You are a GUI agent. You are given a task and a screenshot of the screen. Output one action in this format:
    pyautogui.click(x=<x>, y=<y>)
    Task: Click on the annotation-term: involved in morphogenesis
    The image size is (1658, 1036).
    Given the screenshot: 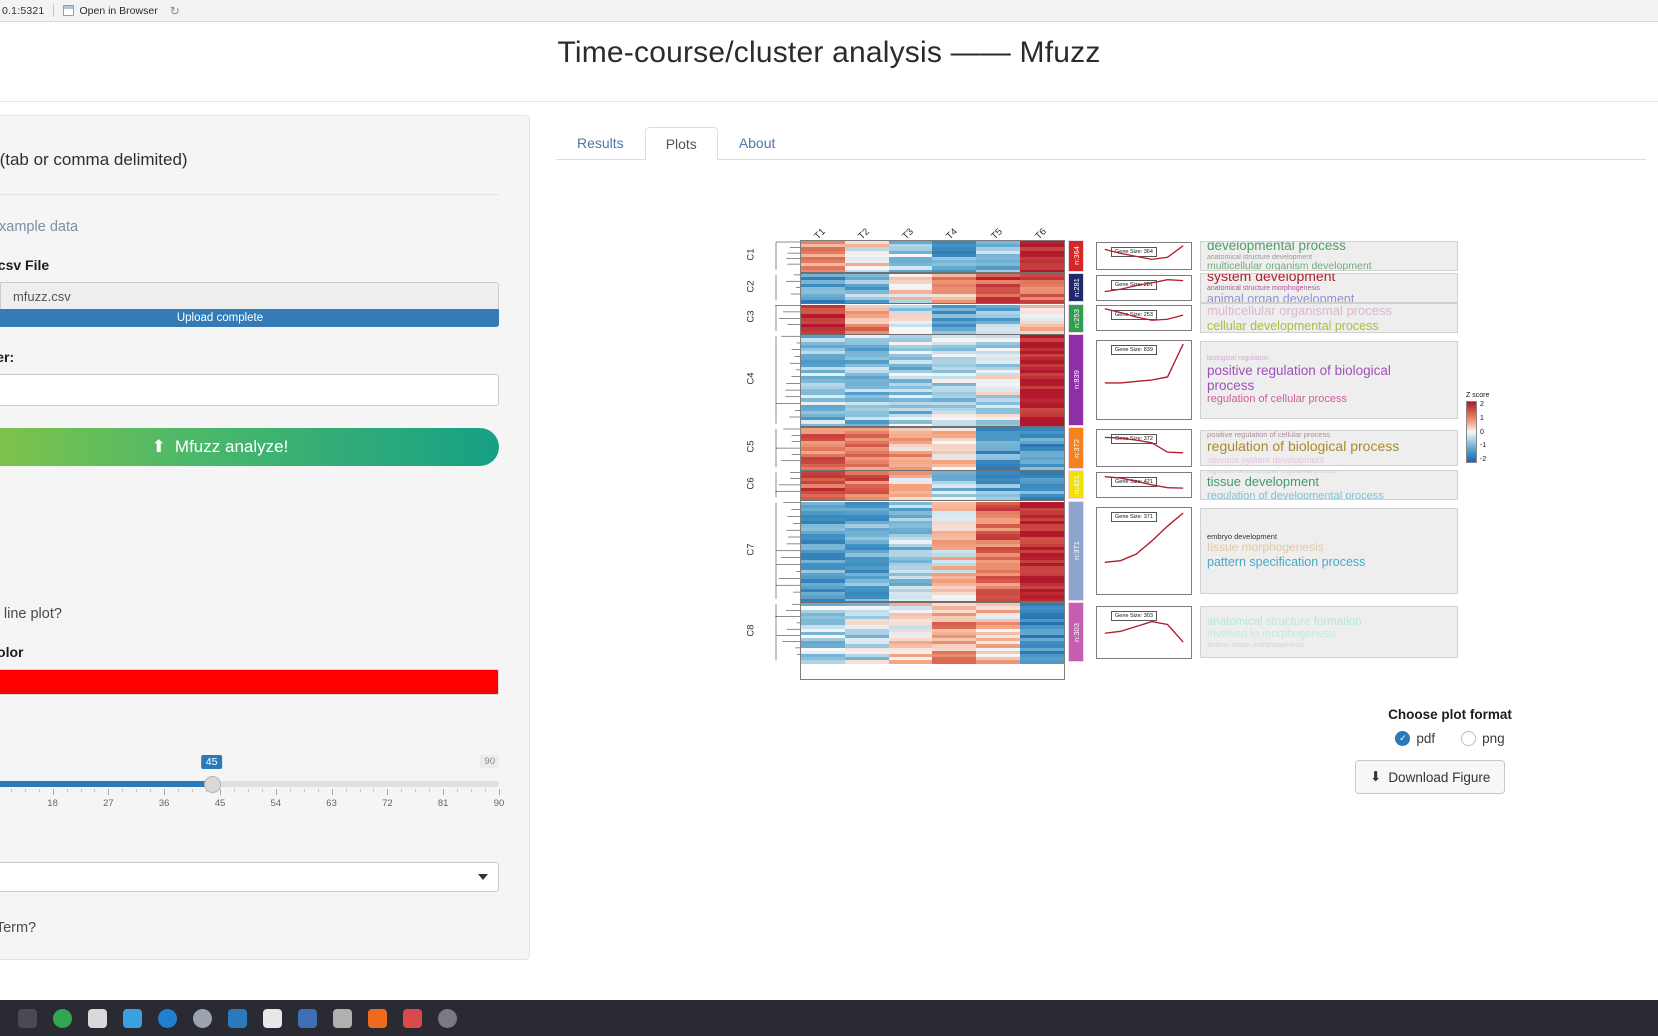 What is the action you would take?
    pyautogui.click(x=1272, y=634)
    